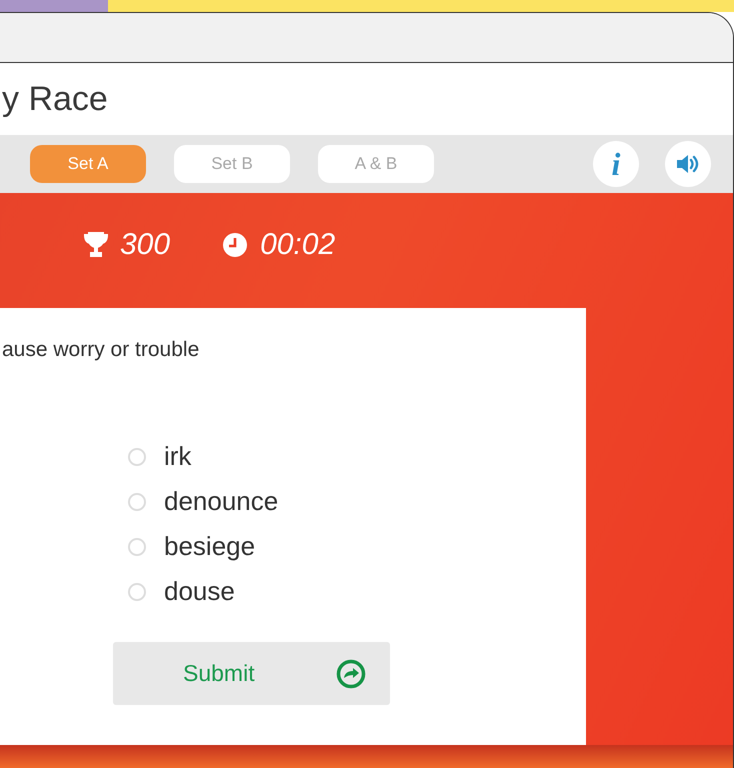 This screenshot has width=734, height=768. What do you see at coordinates (210, 546) in the screenshot?
I see `option-label: besiege` at bounding box center [210, 546].